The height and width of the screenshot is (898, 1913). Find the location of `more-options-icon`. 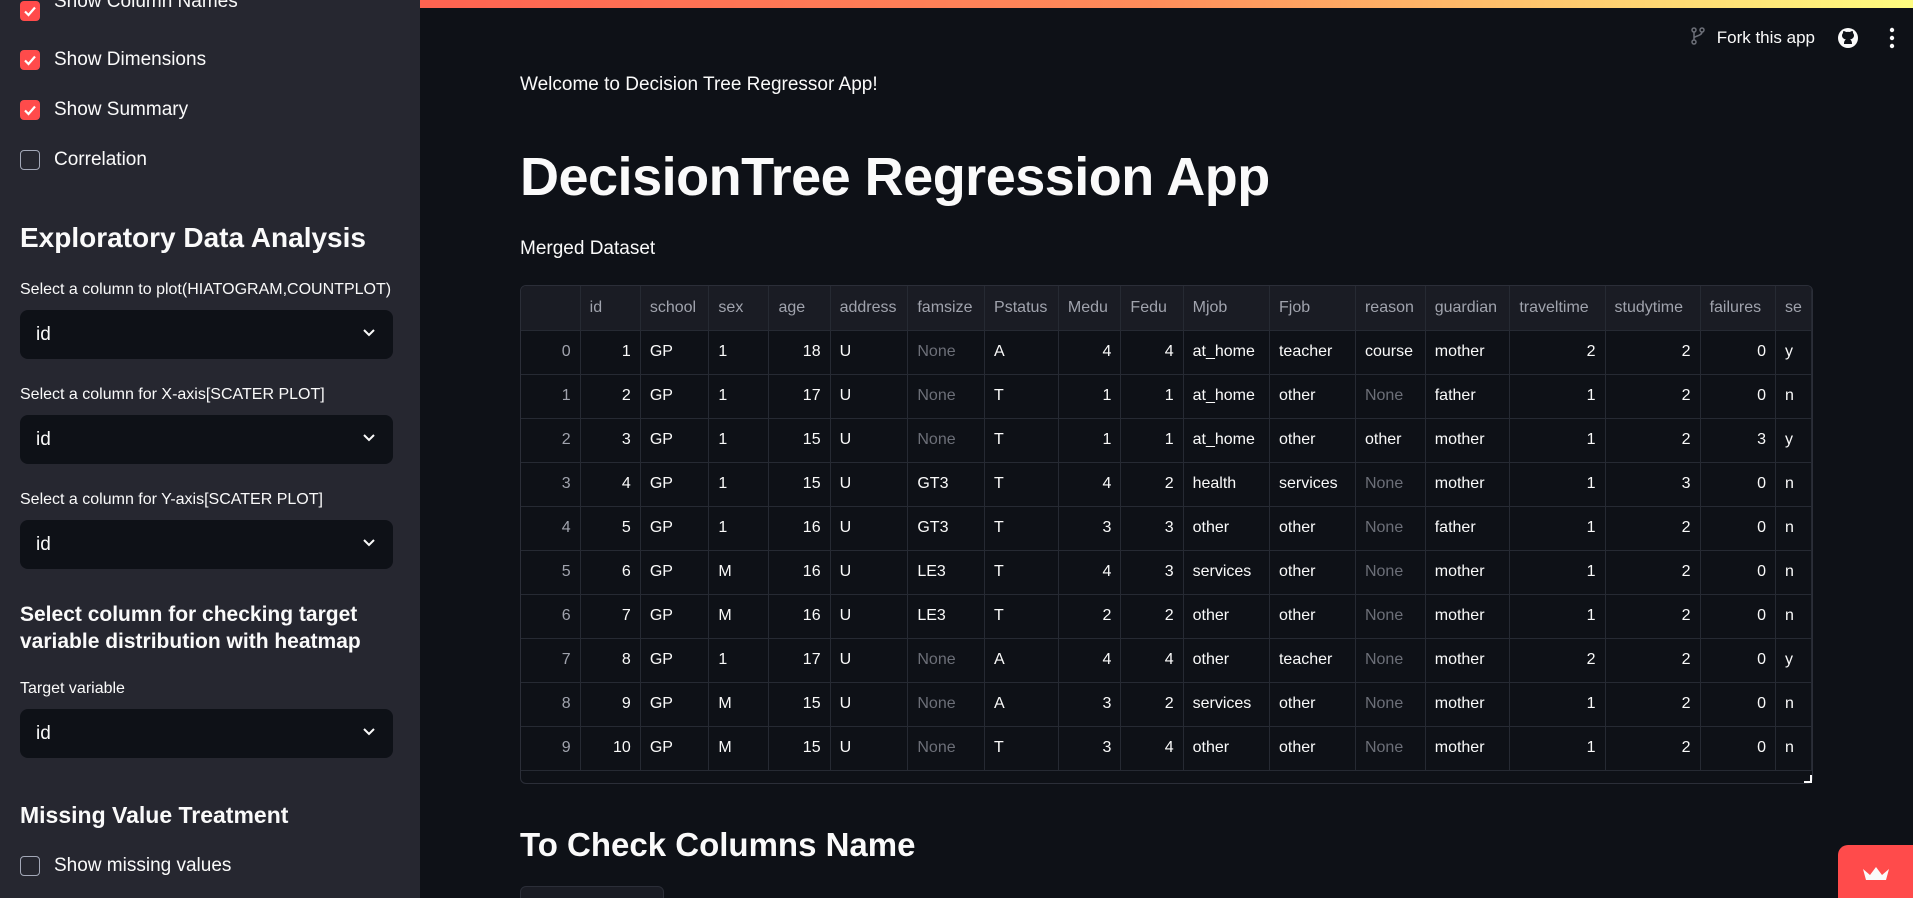

more-options-icon is located at coordinates (1892, 38).